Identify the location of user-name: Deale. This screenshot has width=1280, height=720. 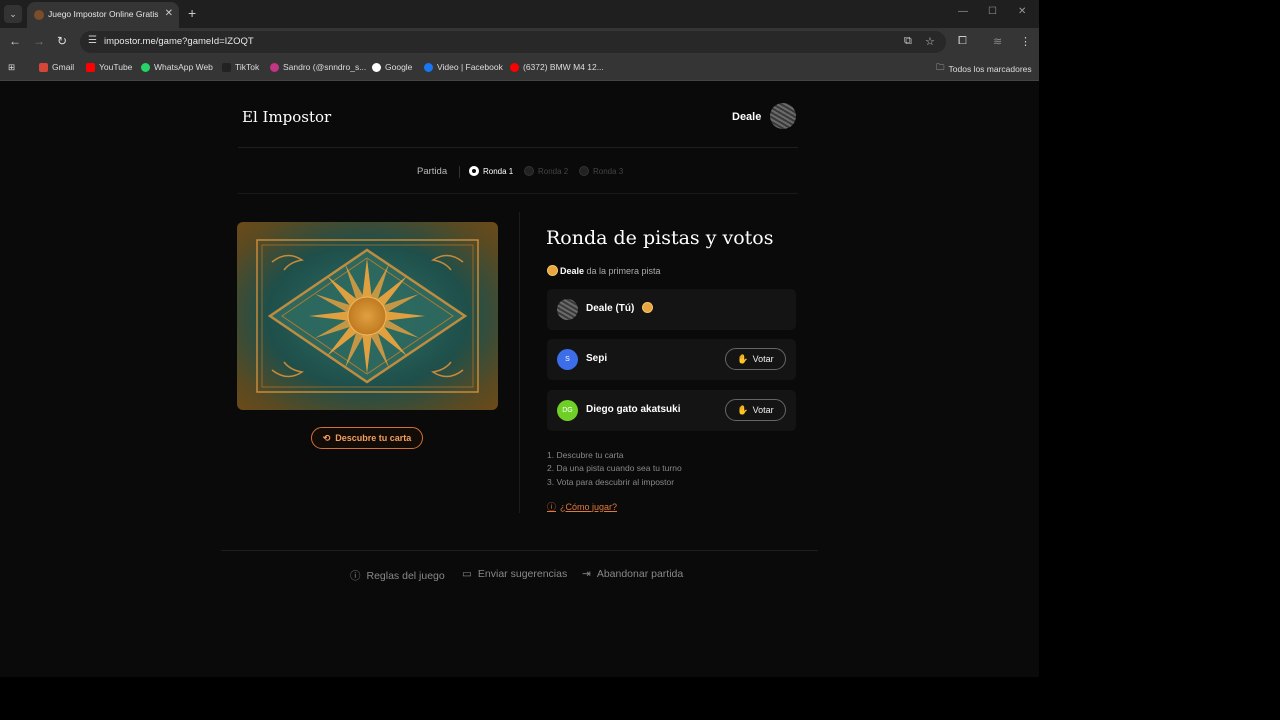
(747, 117).